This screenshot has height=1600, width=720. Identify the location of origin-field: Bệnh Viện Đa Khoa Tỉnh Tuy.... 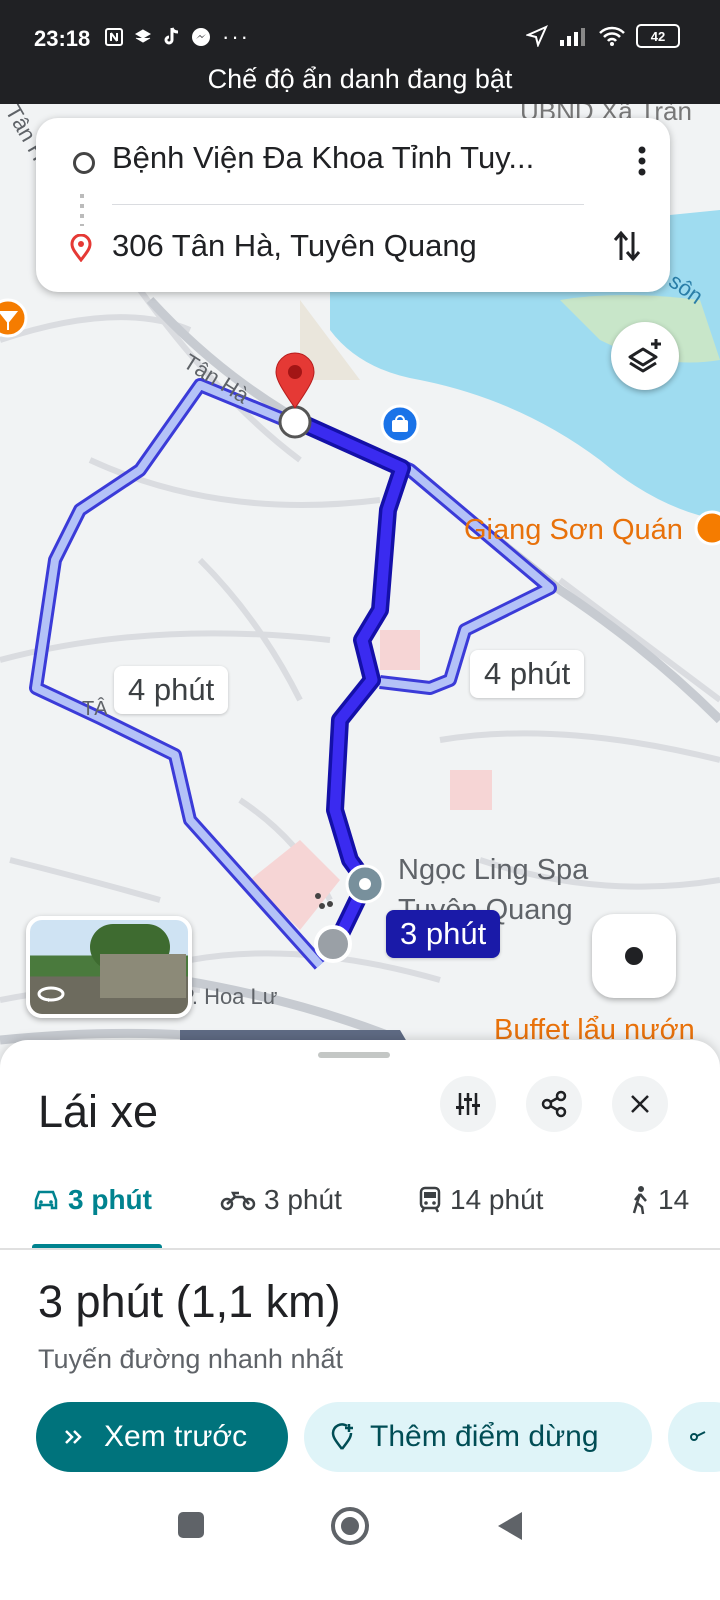
(362, 158).